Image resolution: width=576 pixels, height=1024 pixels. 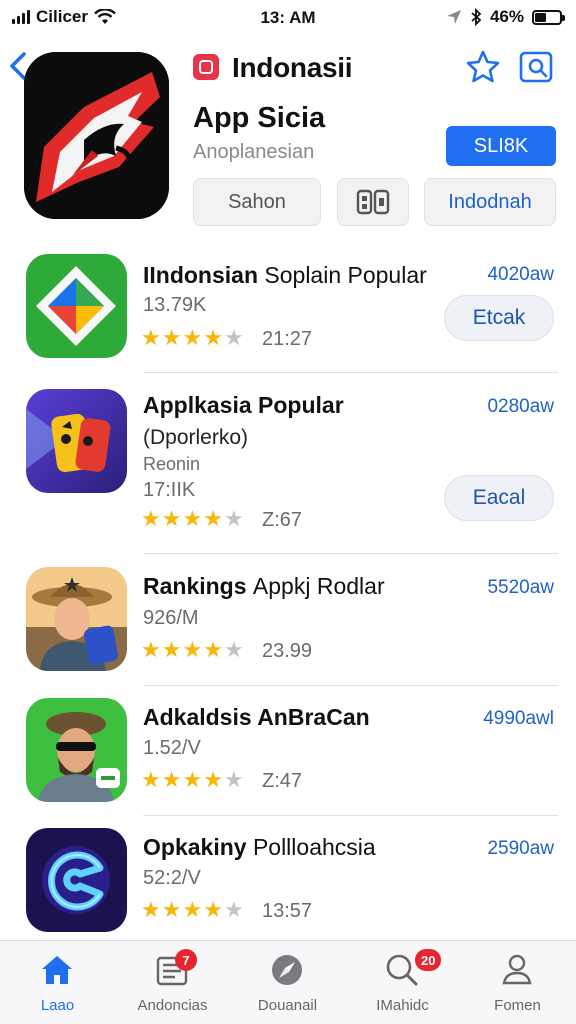 I want to click on battery-icon, so click(x=548, y=17).